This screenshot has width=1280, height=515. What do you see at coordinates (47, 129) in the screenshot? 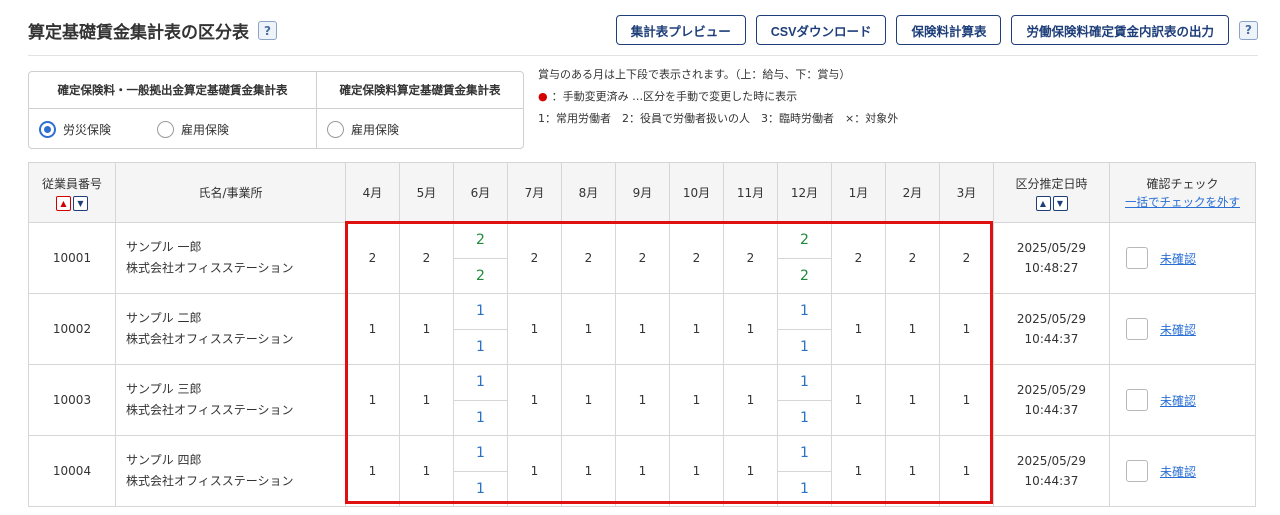
I see `radio-selected-icon` at bounding box center [47, 129].